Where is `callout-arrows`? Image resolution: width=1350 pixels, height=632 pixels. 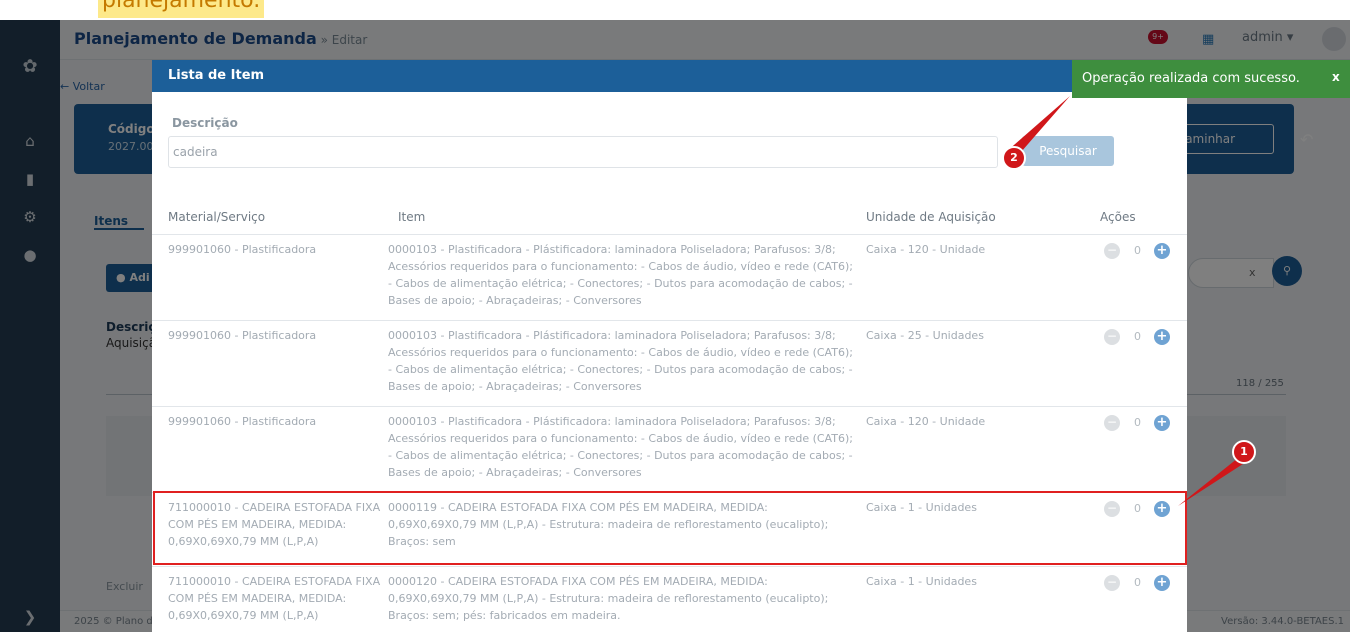 callout-arrows is located at coordinates (1126, 301).